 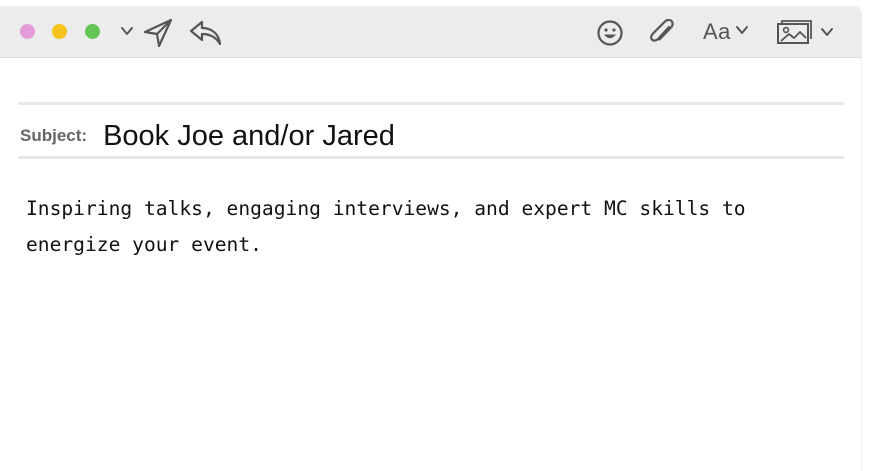 I want to click on paperclip-icon, so click(x=662, y=33).